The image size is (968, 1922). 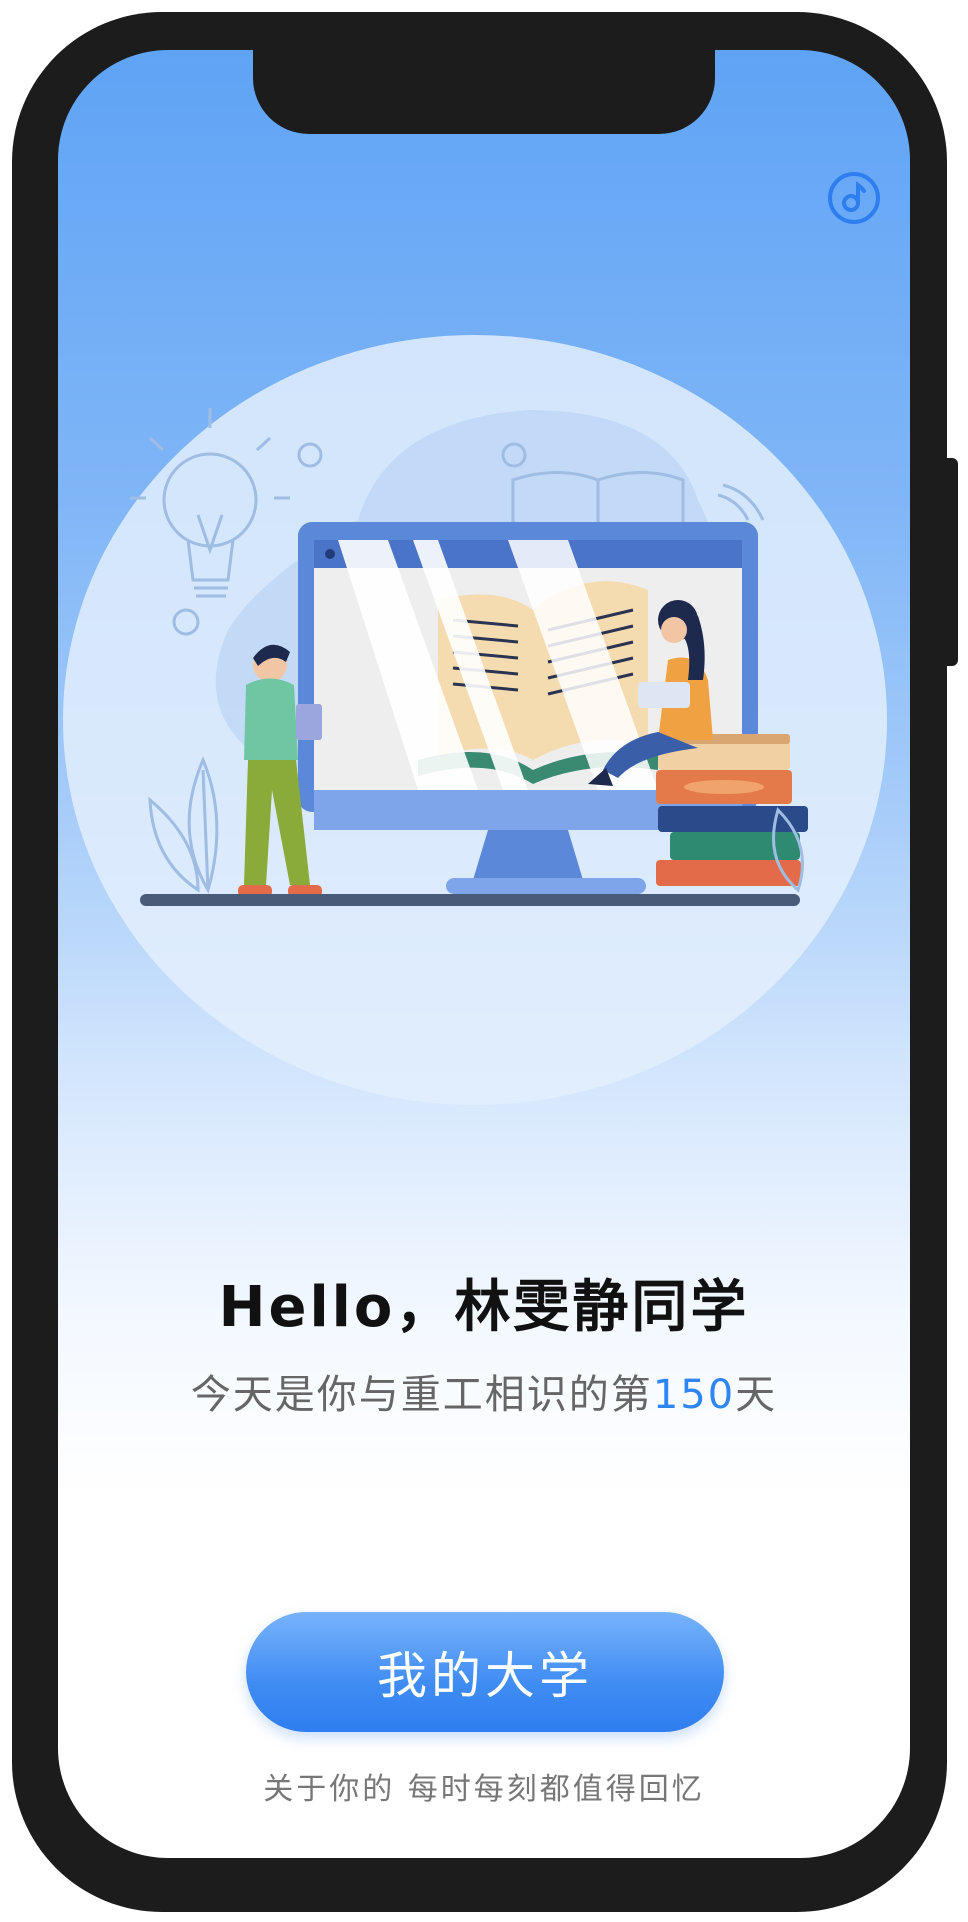 What do you see at coordinates (950, 562) in the screenshot?
I see `phone-side-button` at bounding box center [950, 562].